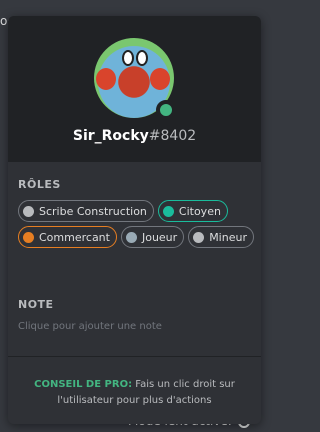  What do you see at coordinates (128, 58) in the screenshot?
I see `avatar-eye-left` at bounding box center [128, 58].